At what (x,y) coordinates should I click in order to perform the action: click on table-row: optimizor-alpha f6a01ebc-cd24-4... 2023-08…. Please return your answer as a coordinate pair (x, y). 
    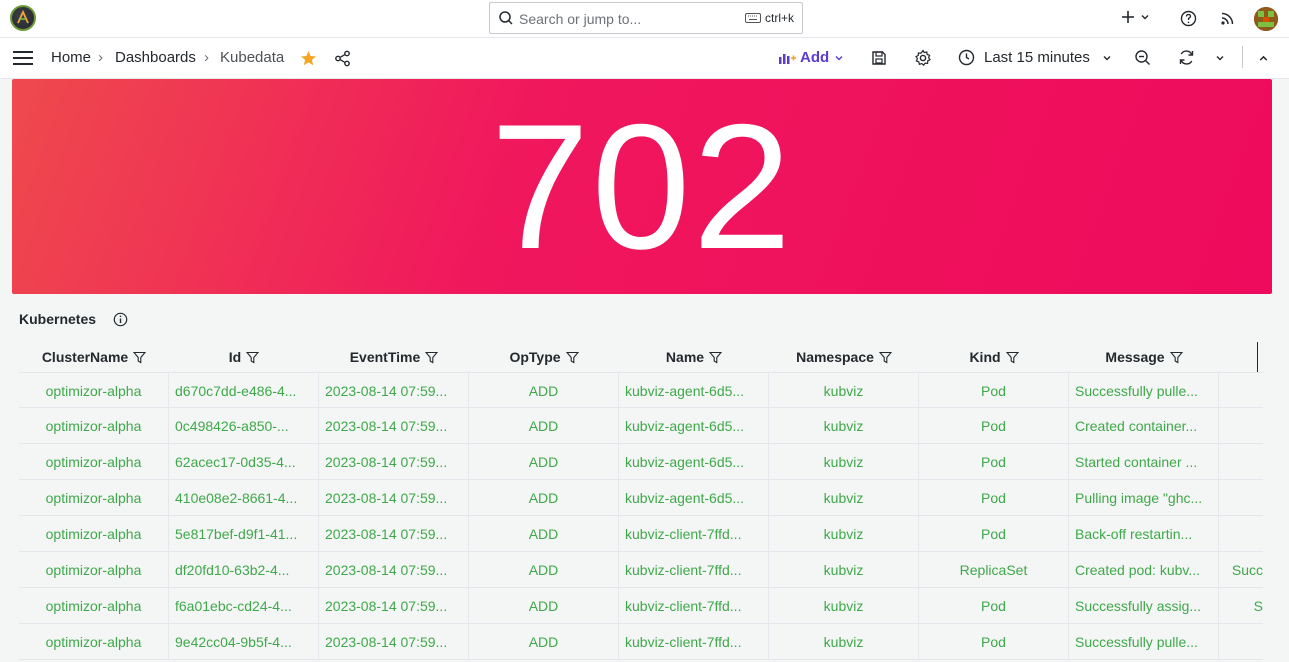
    Looking at the image, I should click on (641, 606).